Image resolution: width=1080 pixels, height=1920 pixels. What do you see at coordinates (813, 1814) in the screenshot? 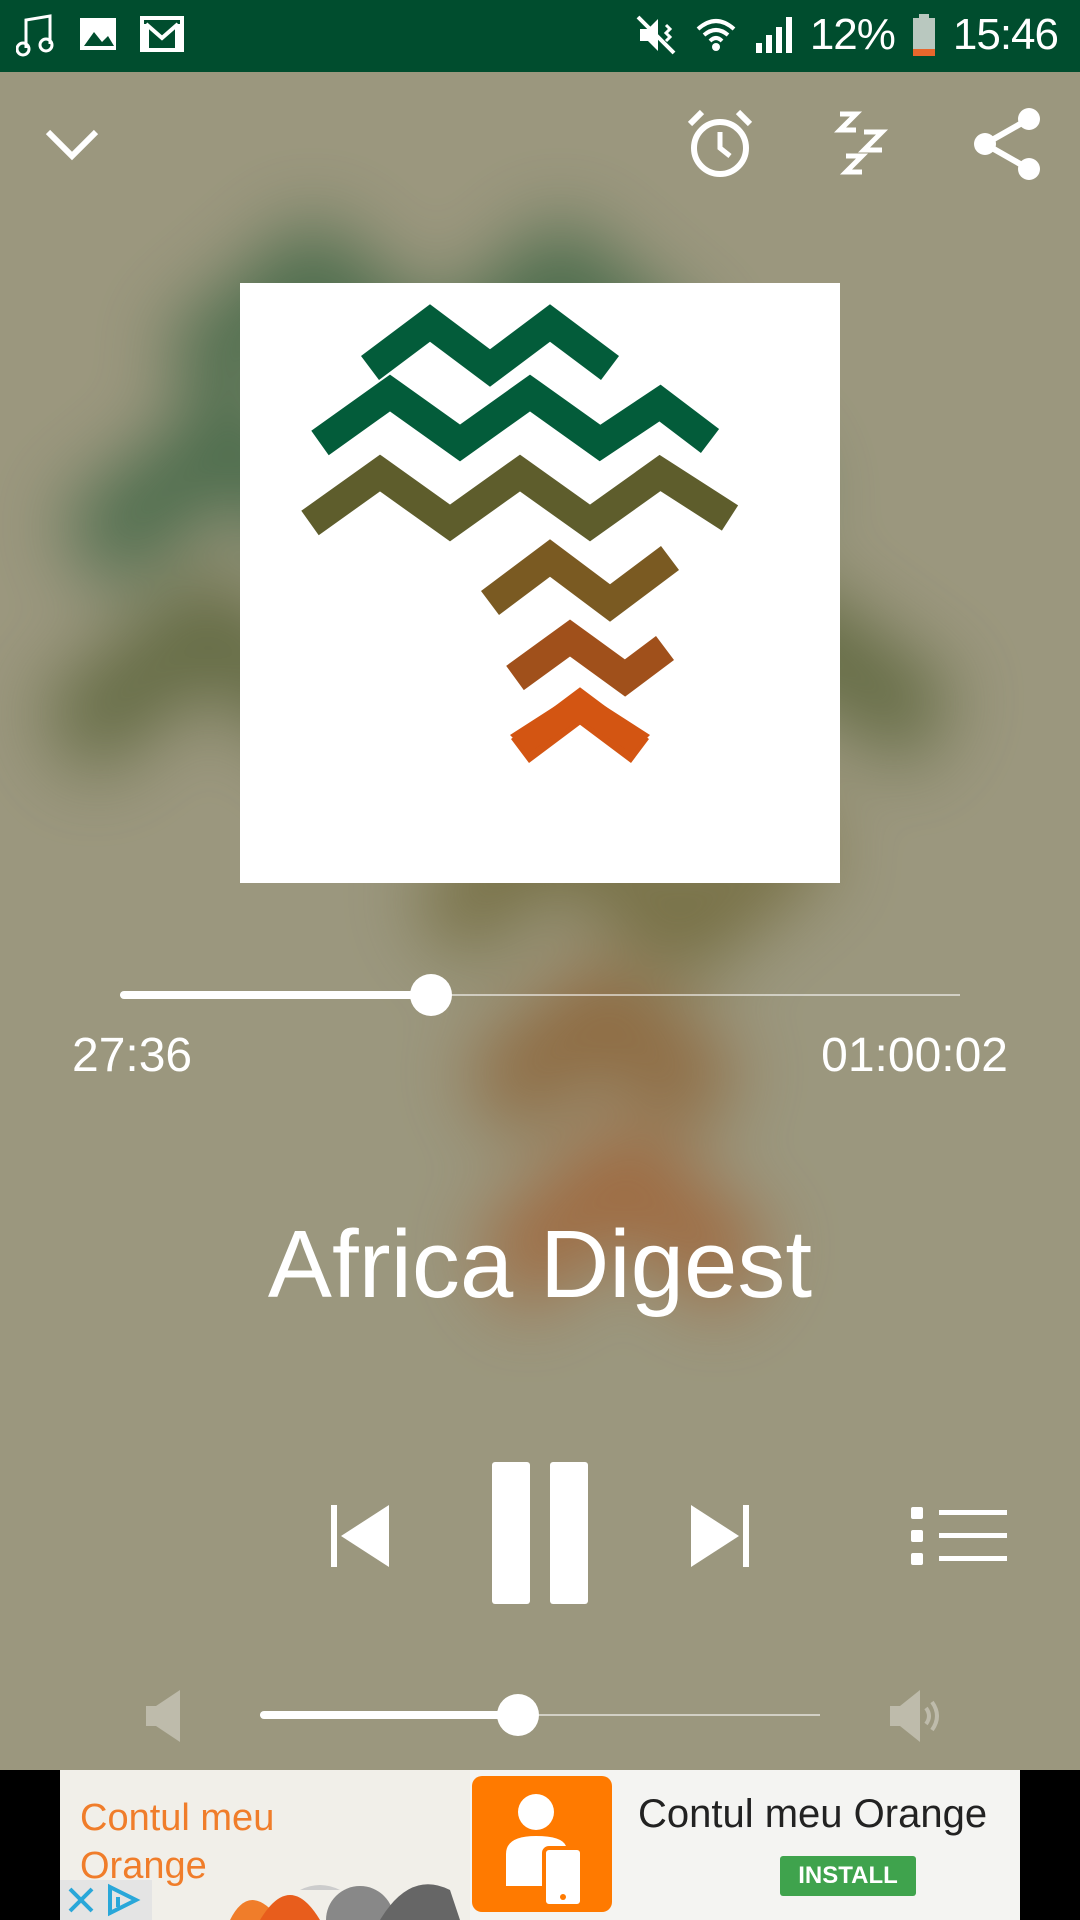
I see `ad-app-name: Contul meu Orange` at bounding box center [813, 1814].